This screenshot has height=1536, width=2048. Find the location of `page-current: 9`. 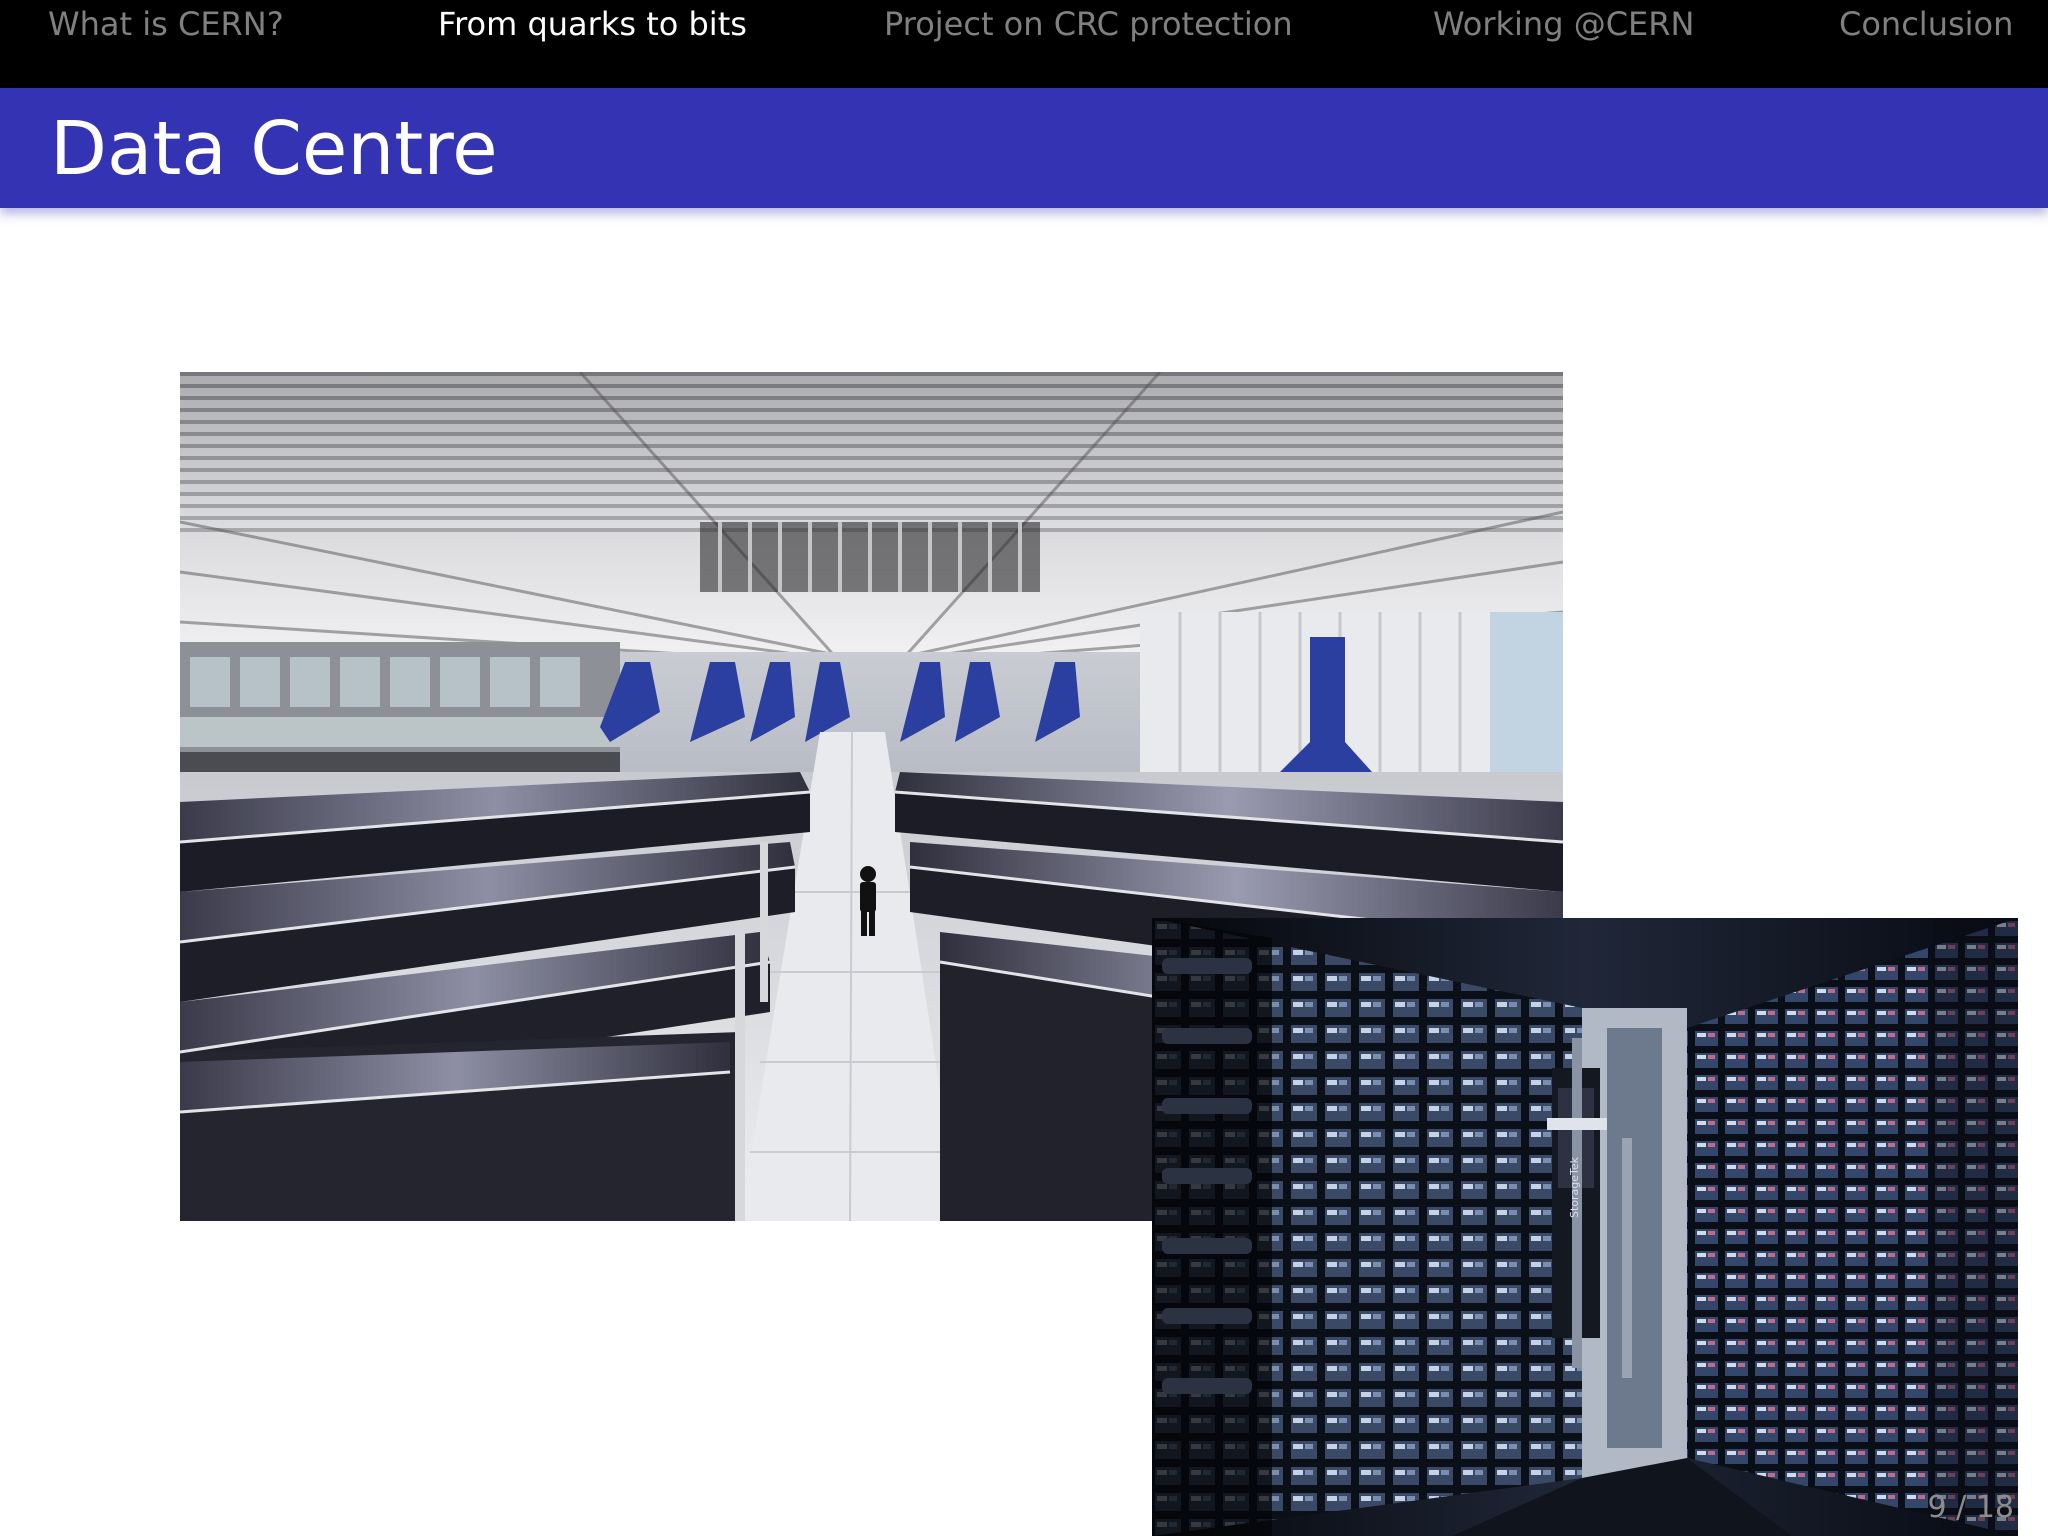

page-current: 9 is located at coordinates (1937, 1507).